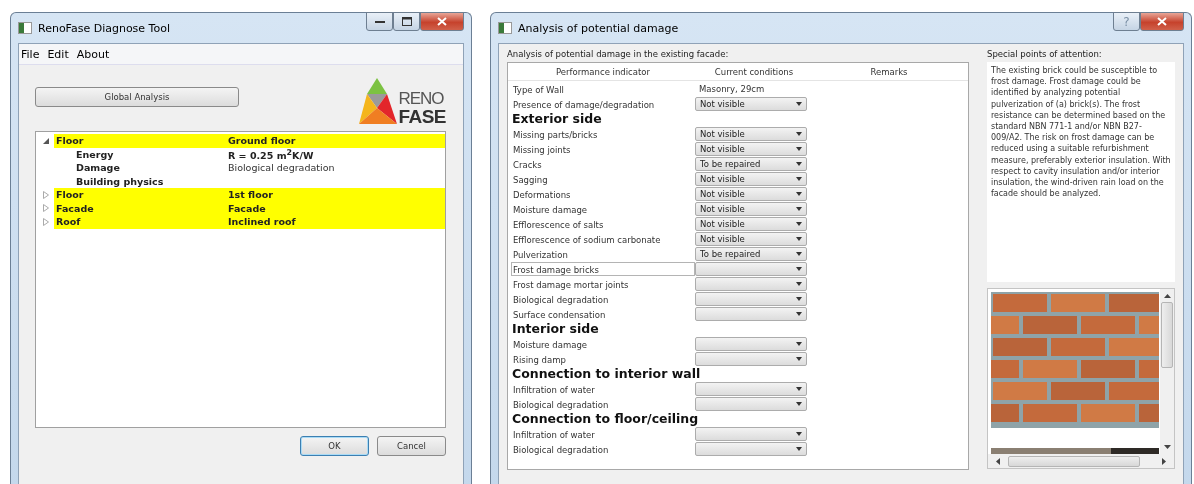  What do you see at coordinates (421, 98) in the screenshot?
I see `logo-text: RENO` at bounding box center [421, 98].